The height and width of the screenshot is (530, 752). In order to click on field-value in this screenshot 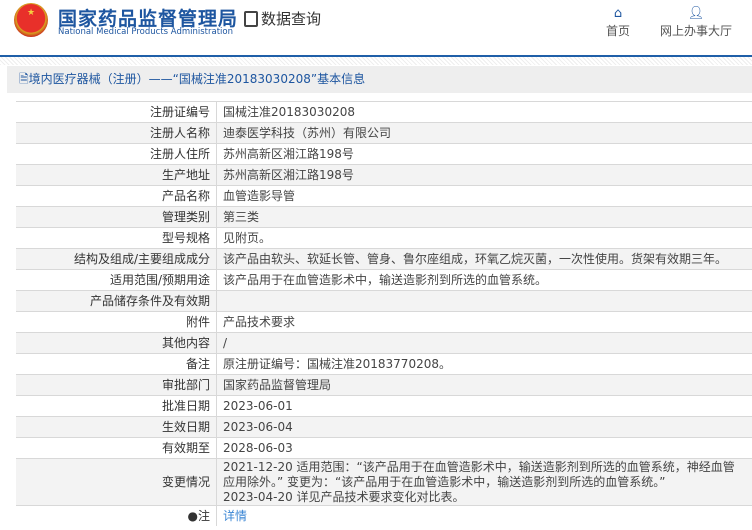, I will do `click(484, 301)`.